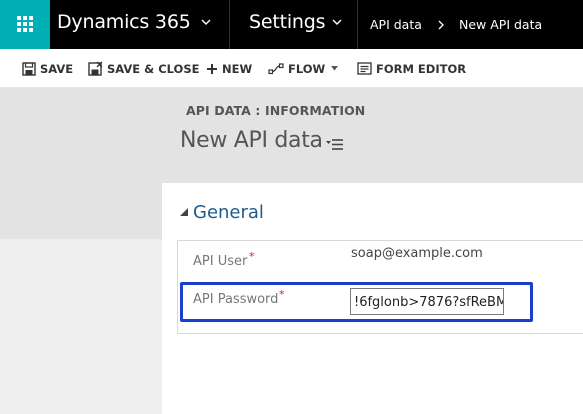  I want to click on app-launcher-button, so click(25, 24).